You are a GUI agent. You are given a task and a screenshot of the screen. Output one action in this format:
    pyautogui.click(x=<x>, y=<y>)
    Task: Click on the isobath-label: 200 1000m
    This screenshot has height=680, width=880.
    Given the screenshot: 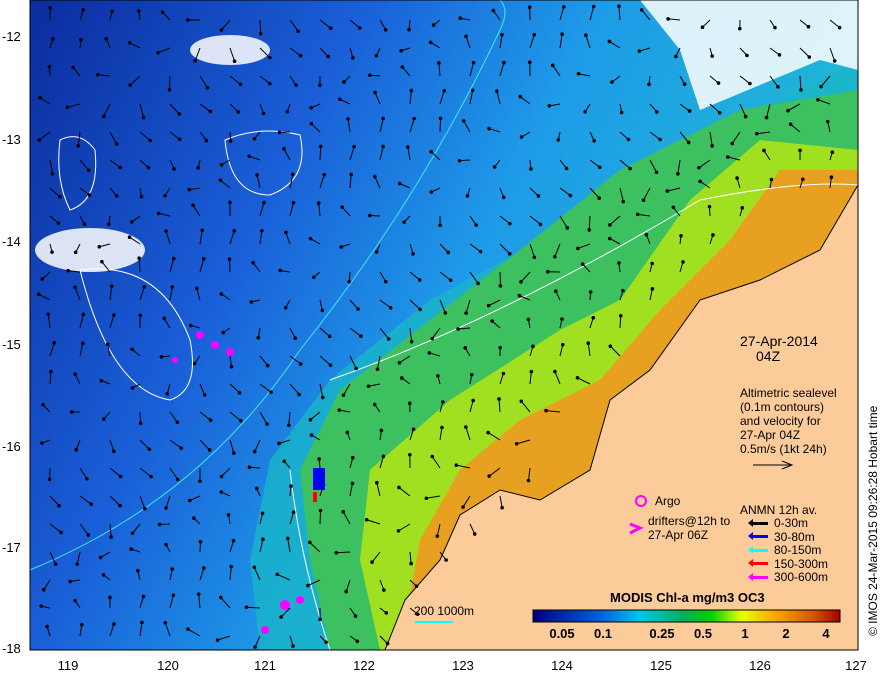 What is the action you would take?
    pyautogui.click(x=444, y=611)
    